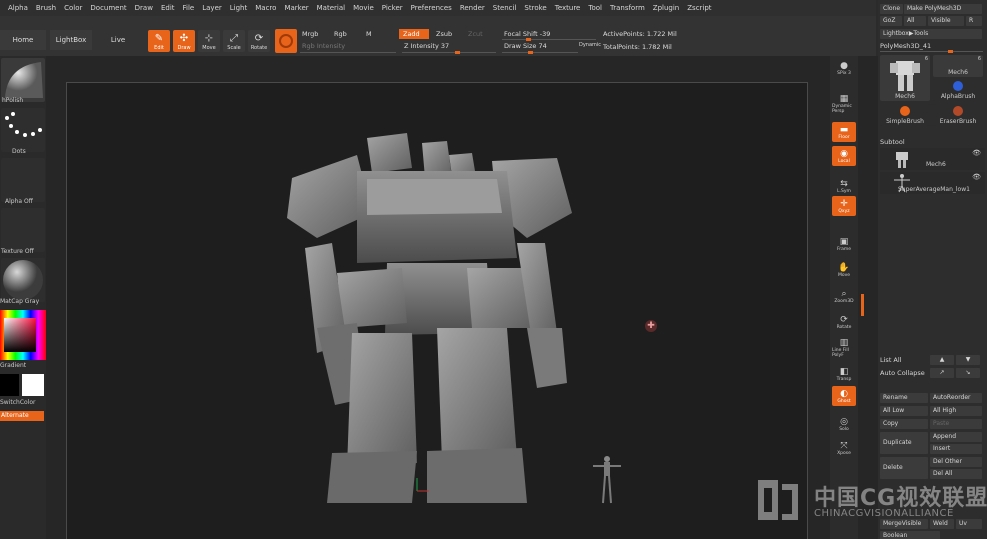  What do you see at coordinates (904, 424) in the screenshot?
I see `copy-button: Copy` at bounding box center [904, 424].